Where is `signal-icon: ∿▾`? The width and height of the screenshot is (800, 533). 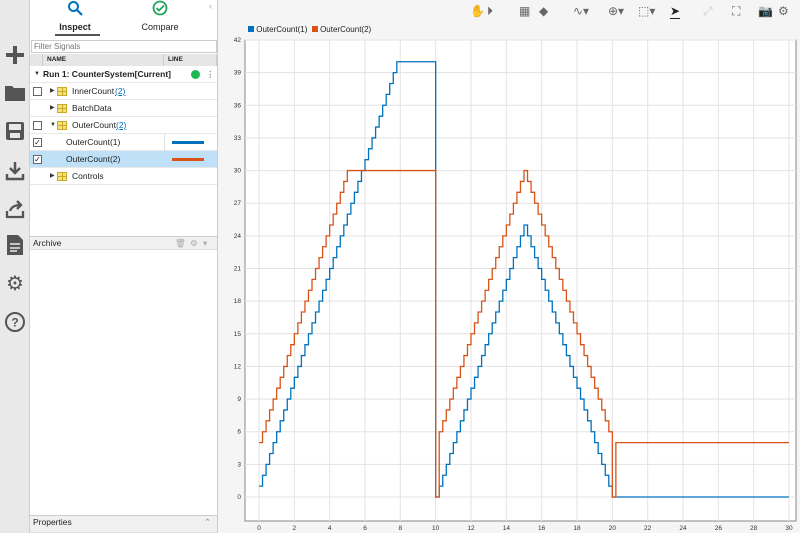
signal-icon: ∿▾ is located at coordinates (581, 11).